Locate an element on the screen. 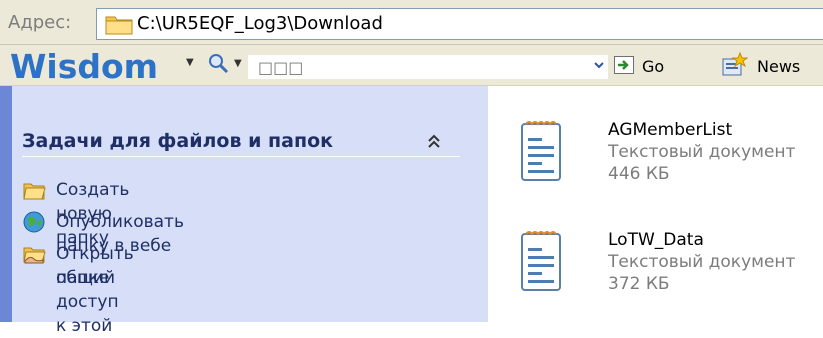 Image resolution: width=823 pixels, height=338 pixels. address-field: C:\UR5EQF_Log3\Download is located at coordinates (459, 24).